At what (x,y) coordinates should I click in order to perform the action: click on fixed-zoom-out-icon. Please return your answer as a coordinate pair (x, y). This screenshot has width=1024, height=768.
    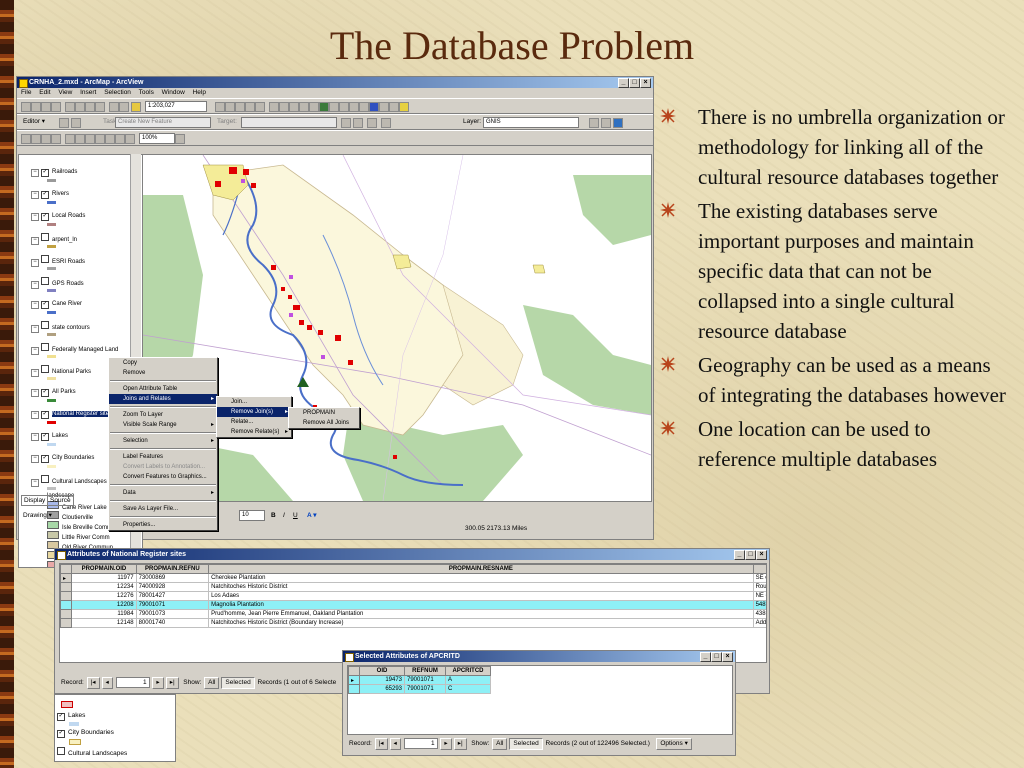
    Looking at the image, I should click on (304, 107).